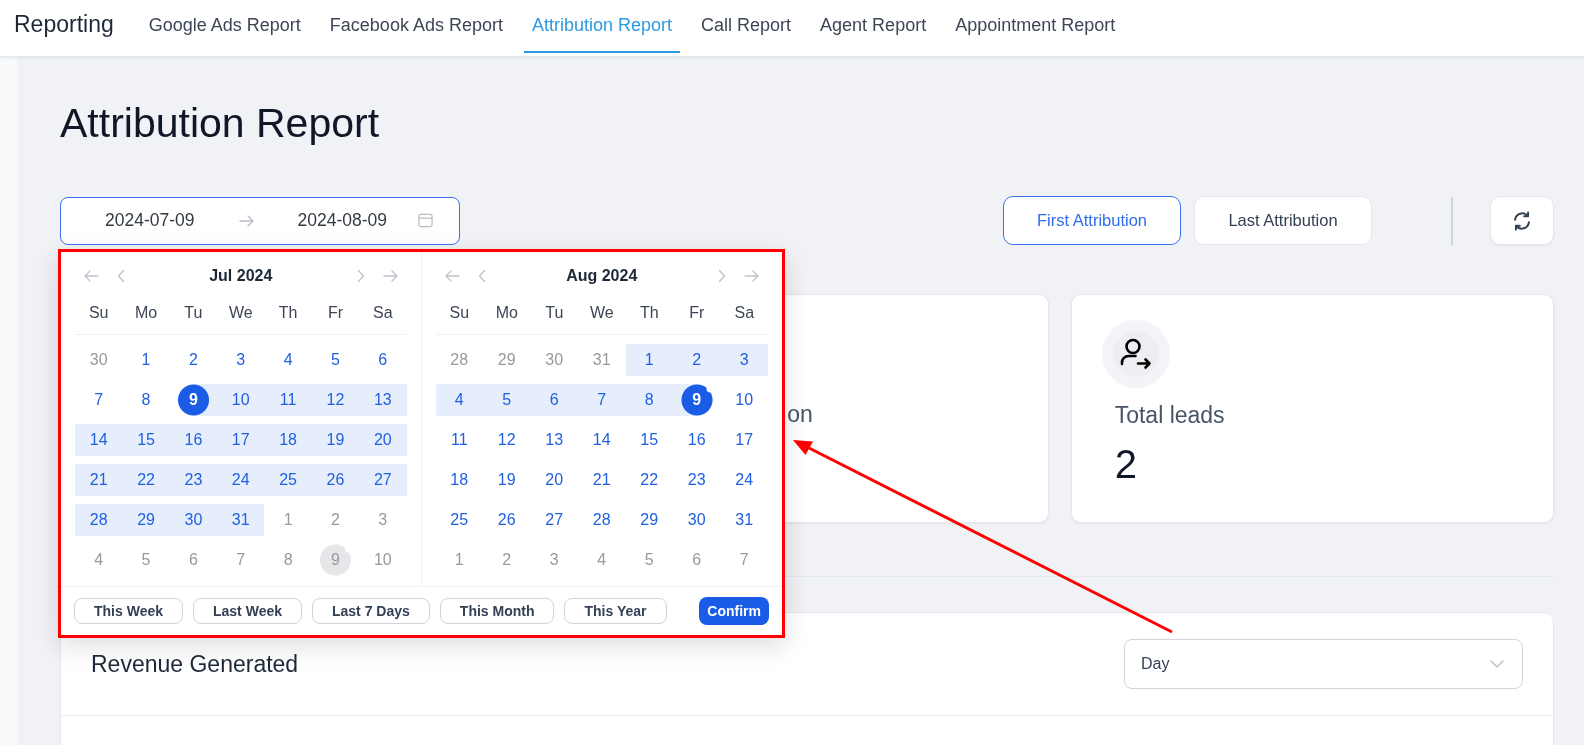  I want to click on preset-button: This Week, so click(128, 610).